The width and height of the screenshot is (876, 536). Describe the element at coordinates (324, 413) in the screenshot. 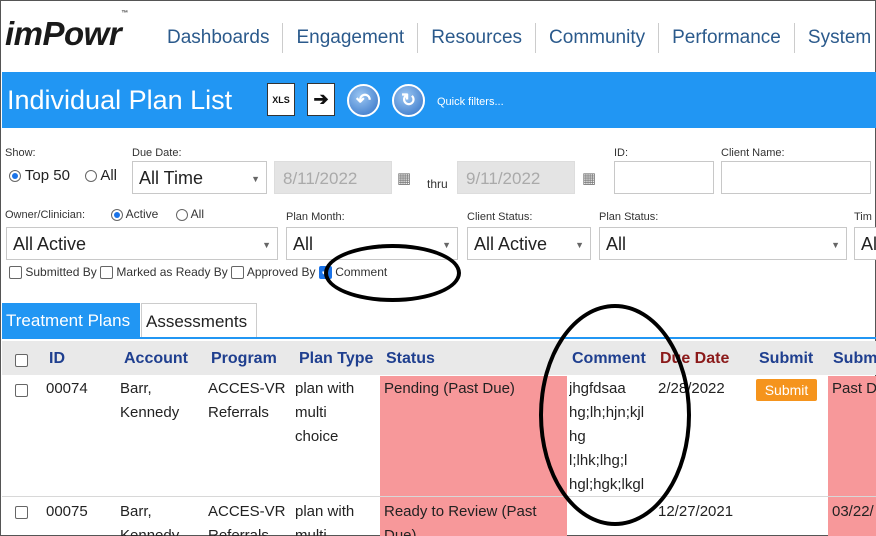

I see `row-plan-type: plan with multi choice` at that location.